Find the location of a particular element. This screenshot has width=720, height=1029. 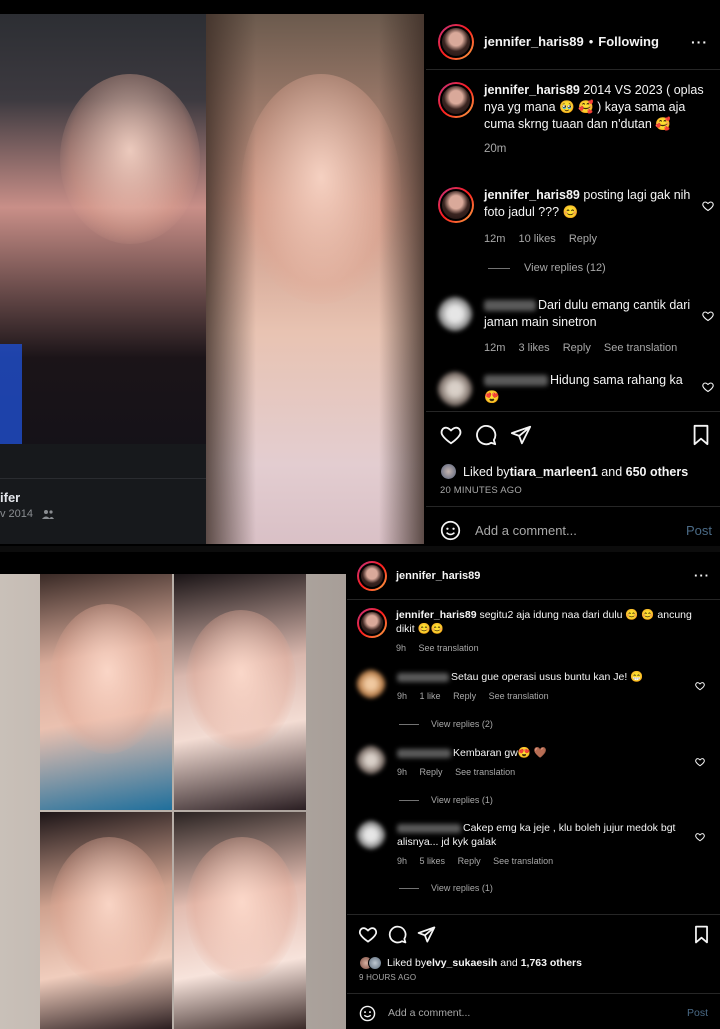

view-replies: View replies (12) is located at coordinates (547, 268).